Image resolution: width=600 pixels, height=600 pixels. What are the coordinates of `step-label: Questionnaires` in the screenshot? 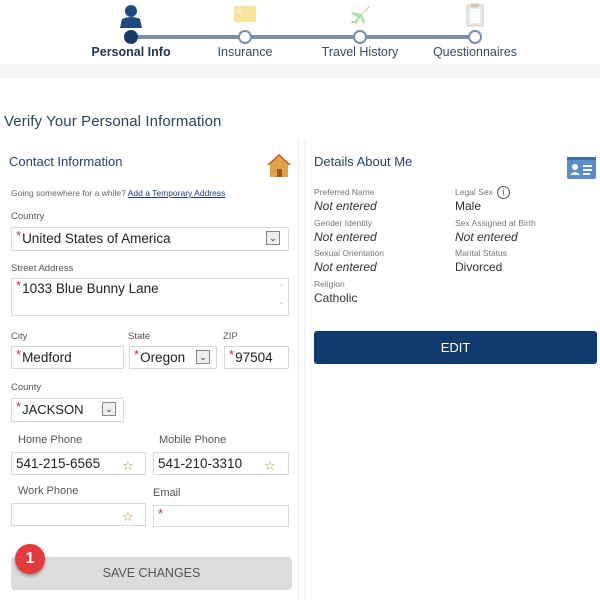 It's located at (475, 52).